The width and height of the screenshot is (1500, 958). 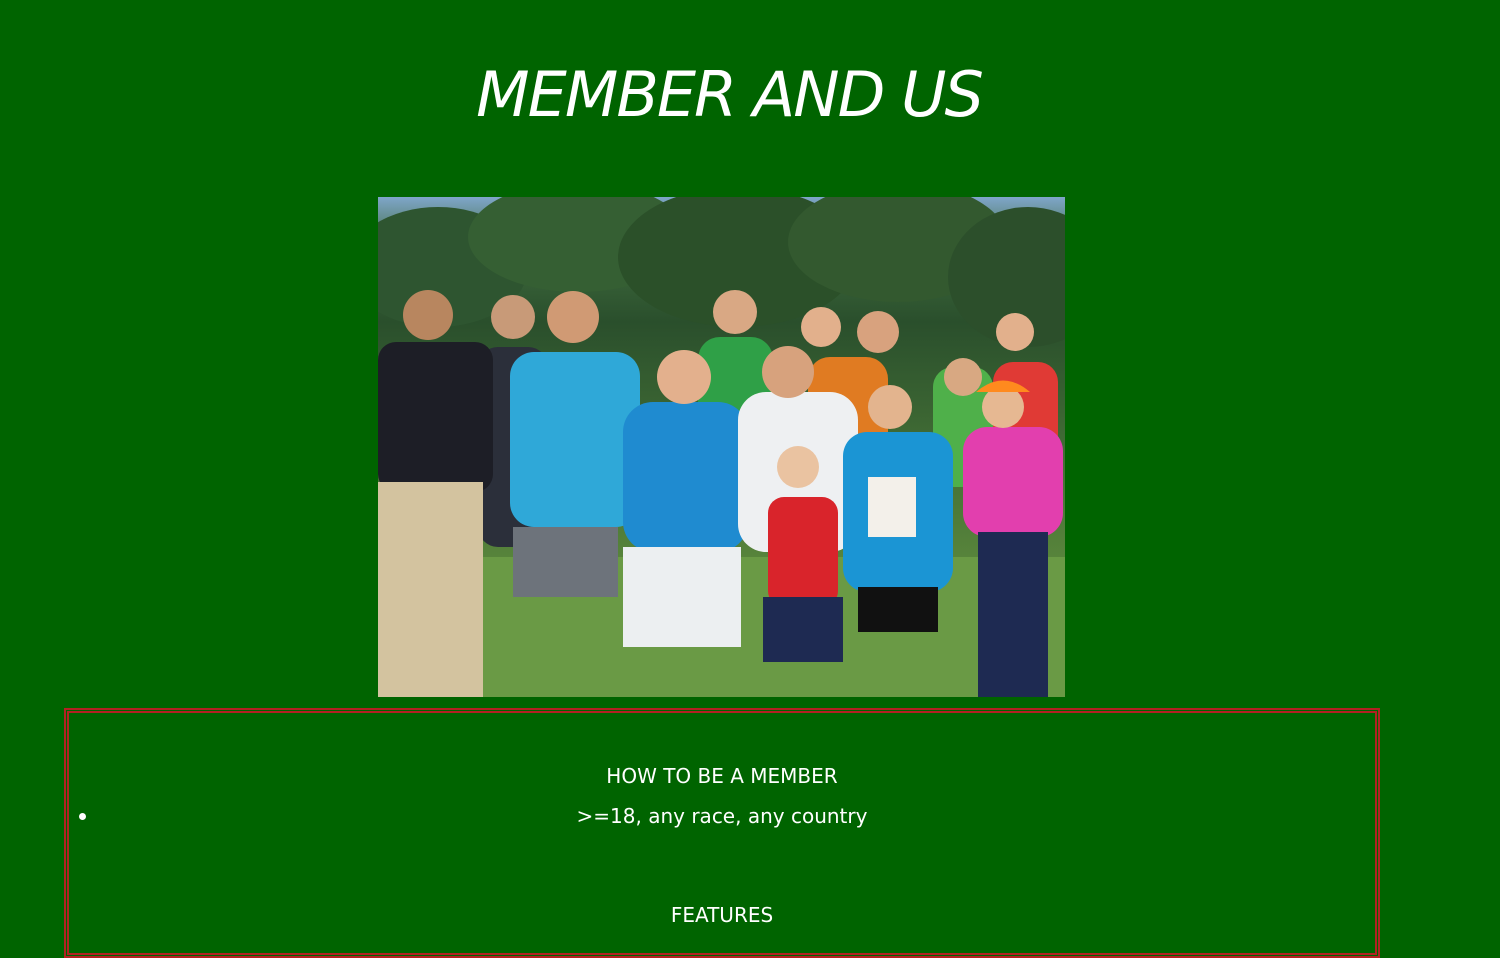 I want to click on membership-requirements-list: >=18, any race, any country, so click(x=722, y=816).